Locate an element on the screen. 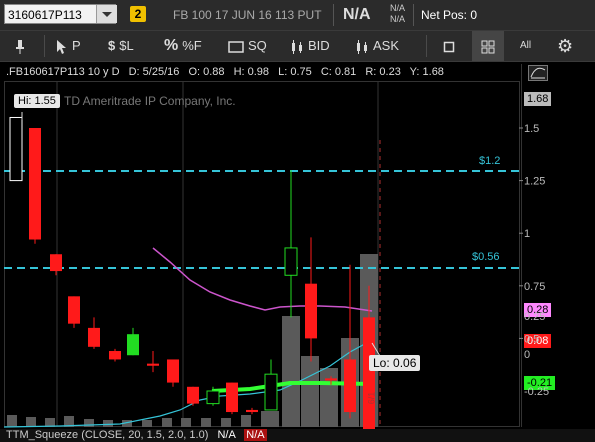 This screenshot has height=442, width=595. price-line-label-2: $0.56 is located at coordinates (486, 257).